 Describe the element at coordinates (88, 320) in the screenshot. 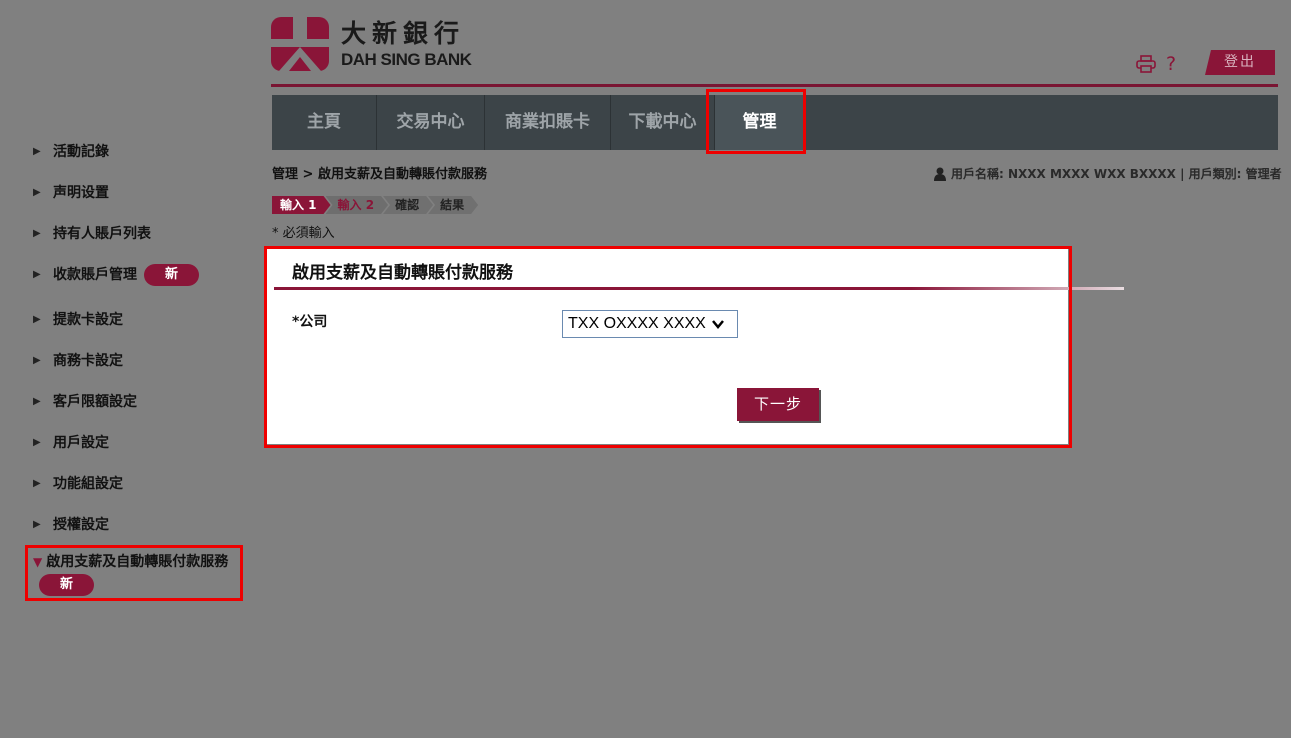

I see `sidebar-item-label: 提款卡設定` at that location.